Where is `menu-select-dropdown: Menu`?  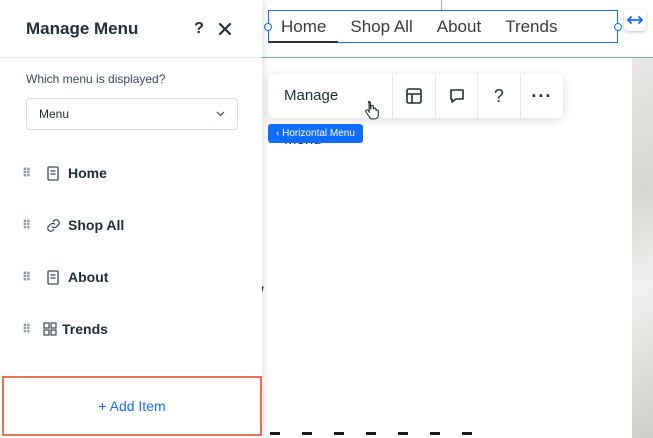 menu-select-dropdown: Menu is located at coordinates (132, 114).